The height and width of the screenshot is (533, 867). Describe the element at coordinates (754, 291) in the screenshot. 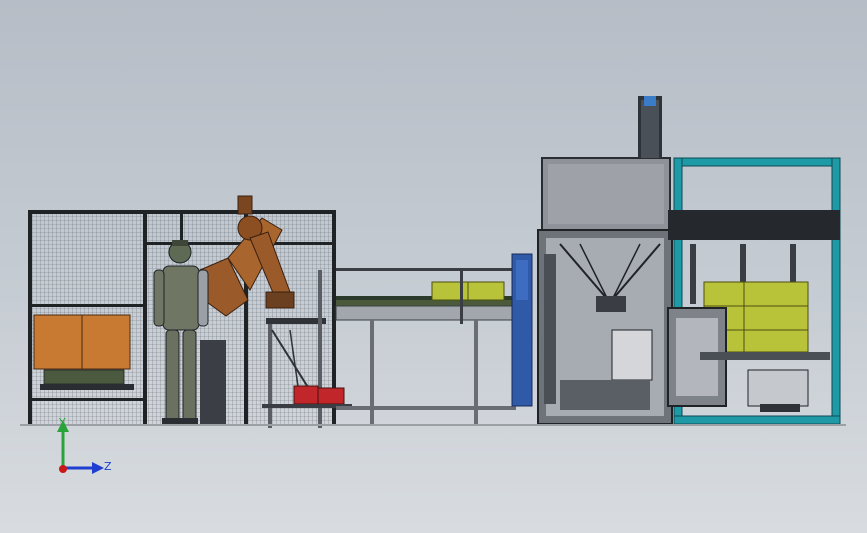

I see `teal-frame` at that location.